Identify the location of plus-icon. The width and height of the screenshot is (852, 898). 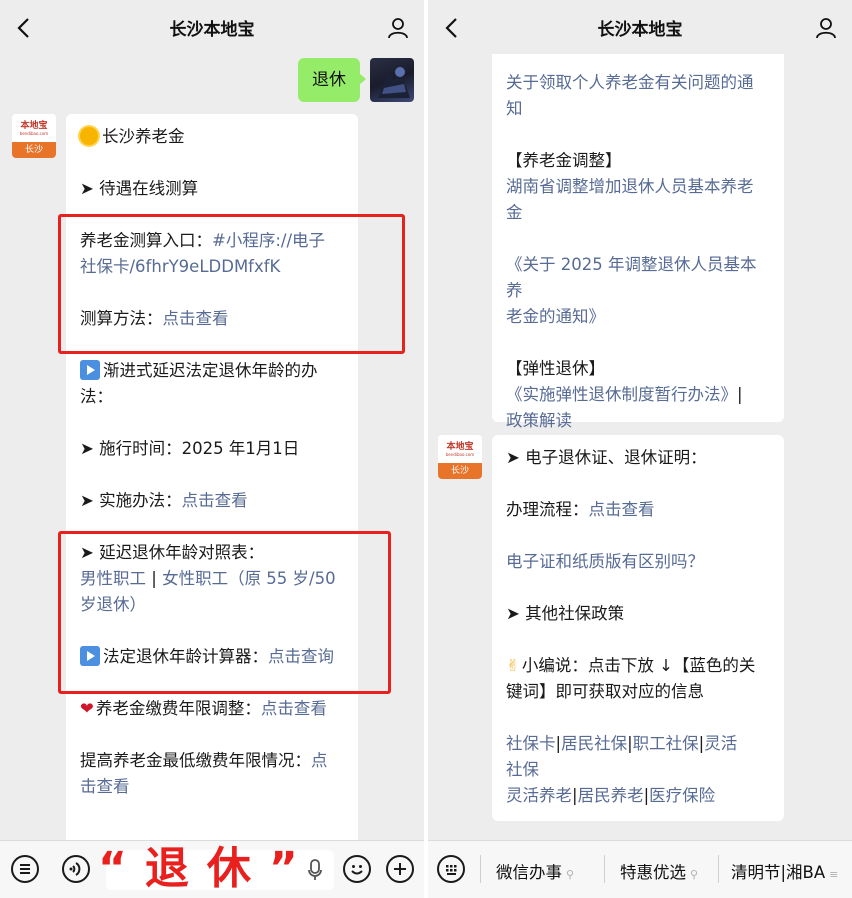
(400, 869).